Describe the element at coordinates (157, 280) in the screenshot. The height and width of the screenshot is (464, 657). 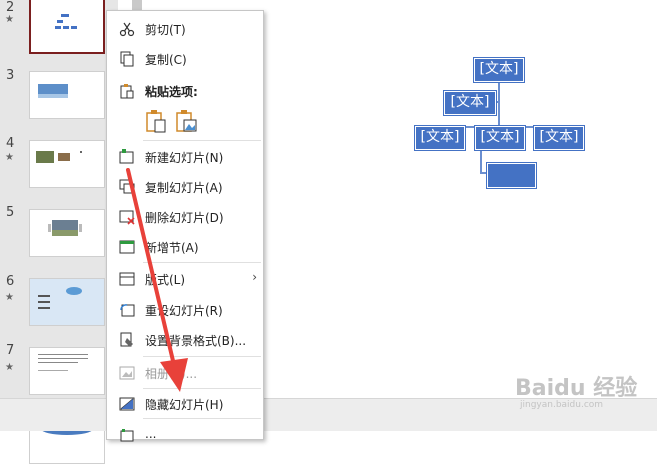
I see `red-annotation-arrow` at that location.